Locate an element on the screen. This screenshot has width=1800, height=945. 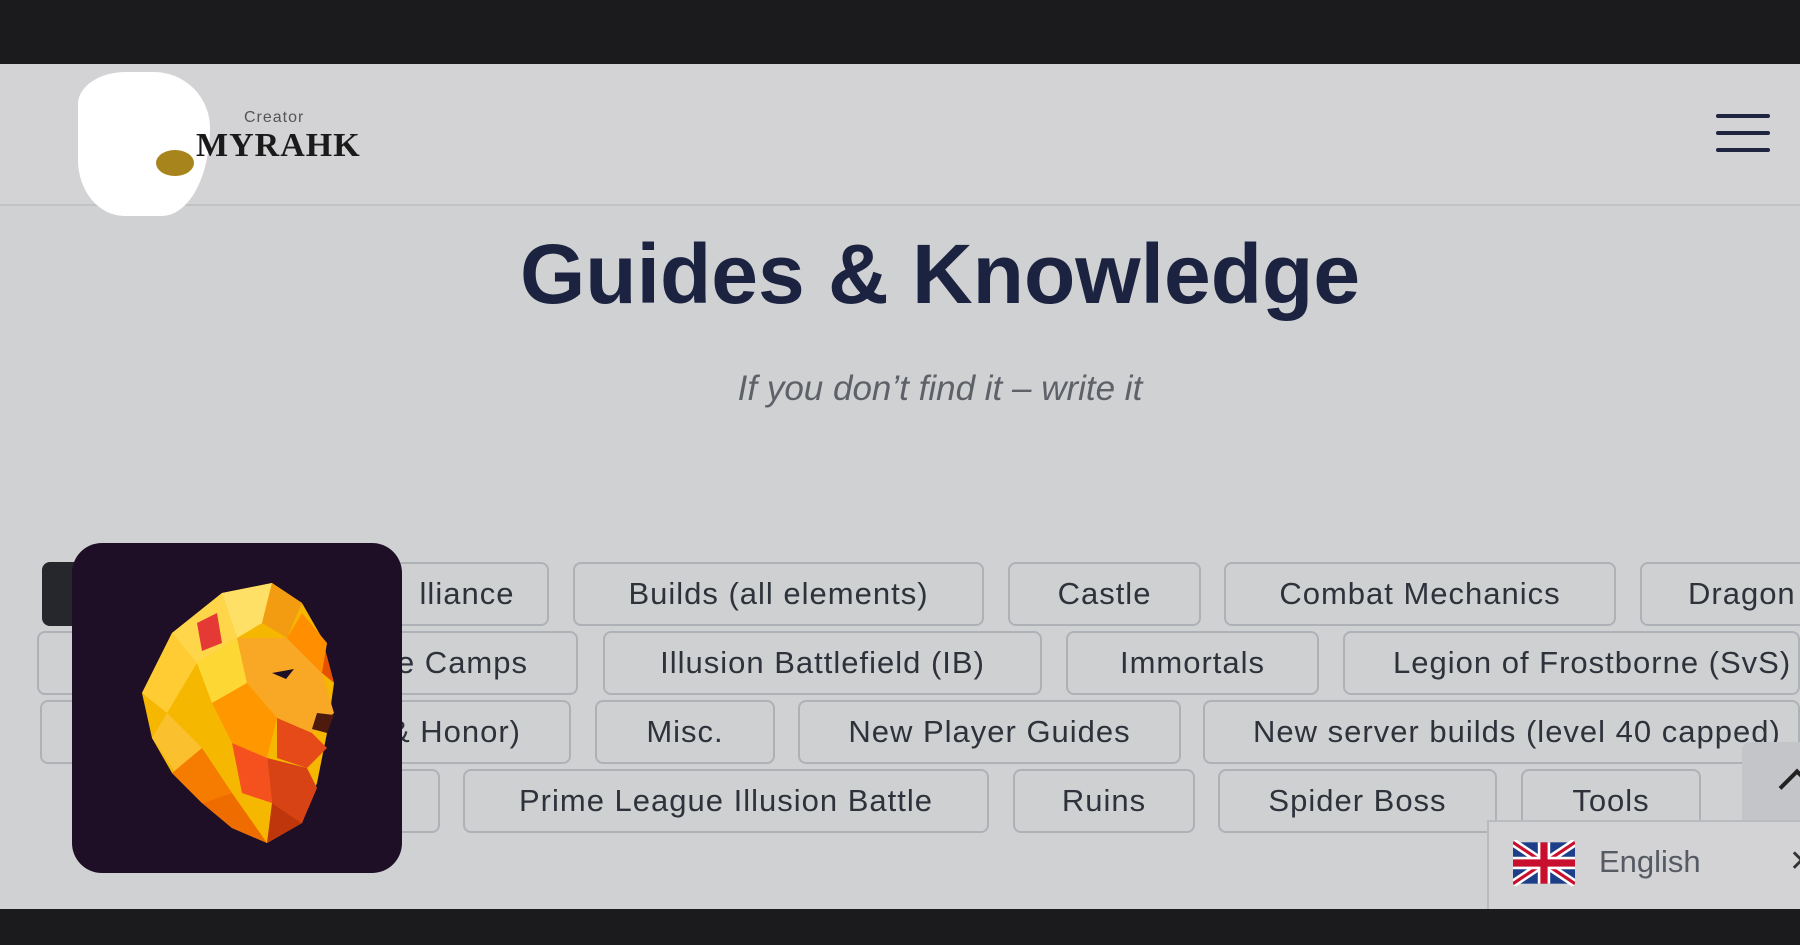
hamburger-menu-icon is located at coordinates (1743, 133).